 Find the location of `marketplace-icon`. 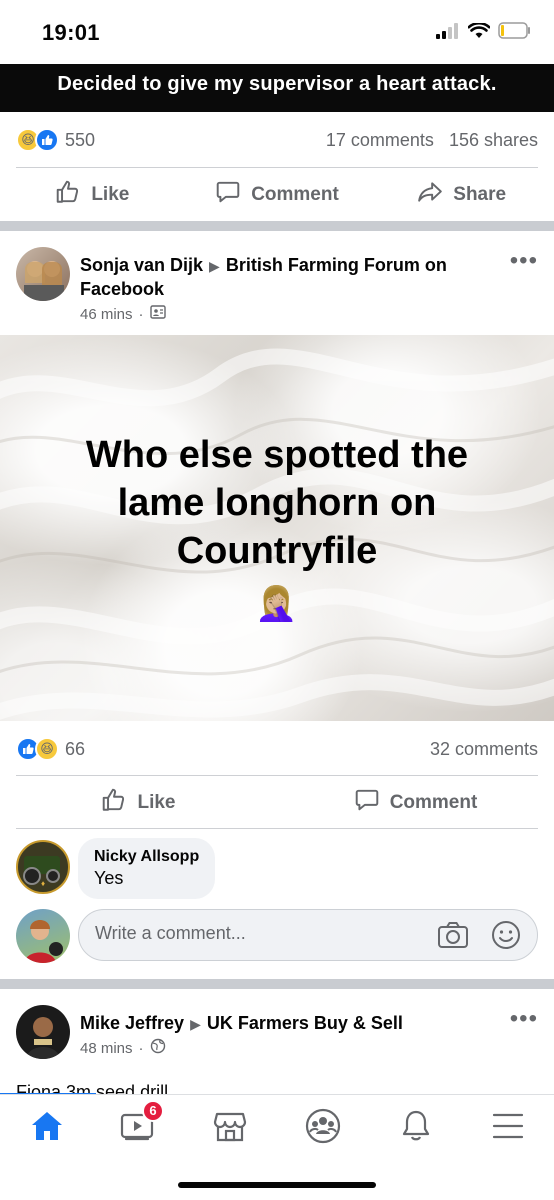

marketplace-icon is located at coordinates (230, 1128).